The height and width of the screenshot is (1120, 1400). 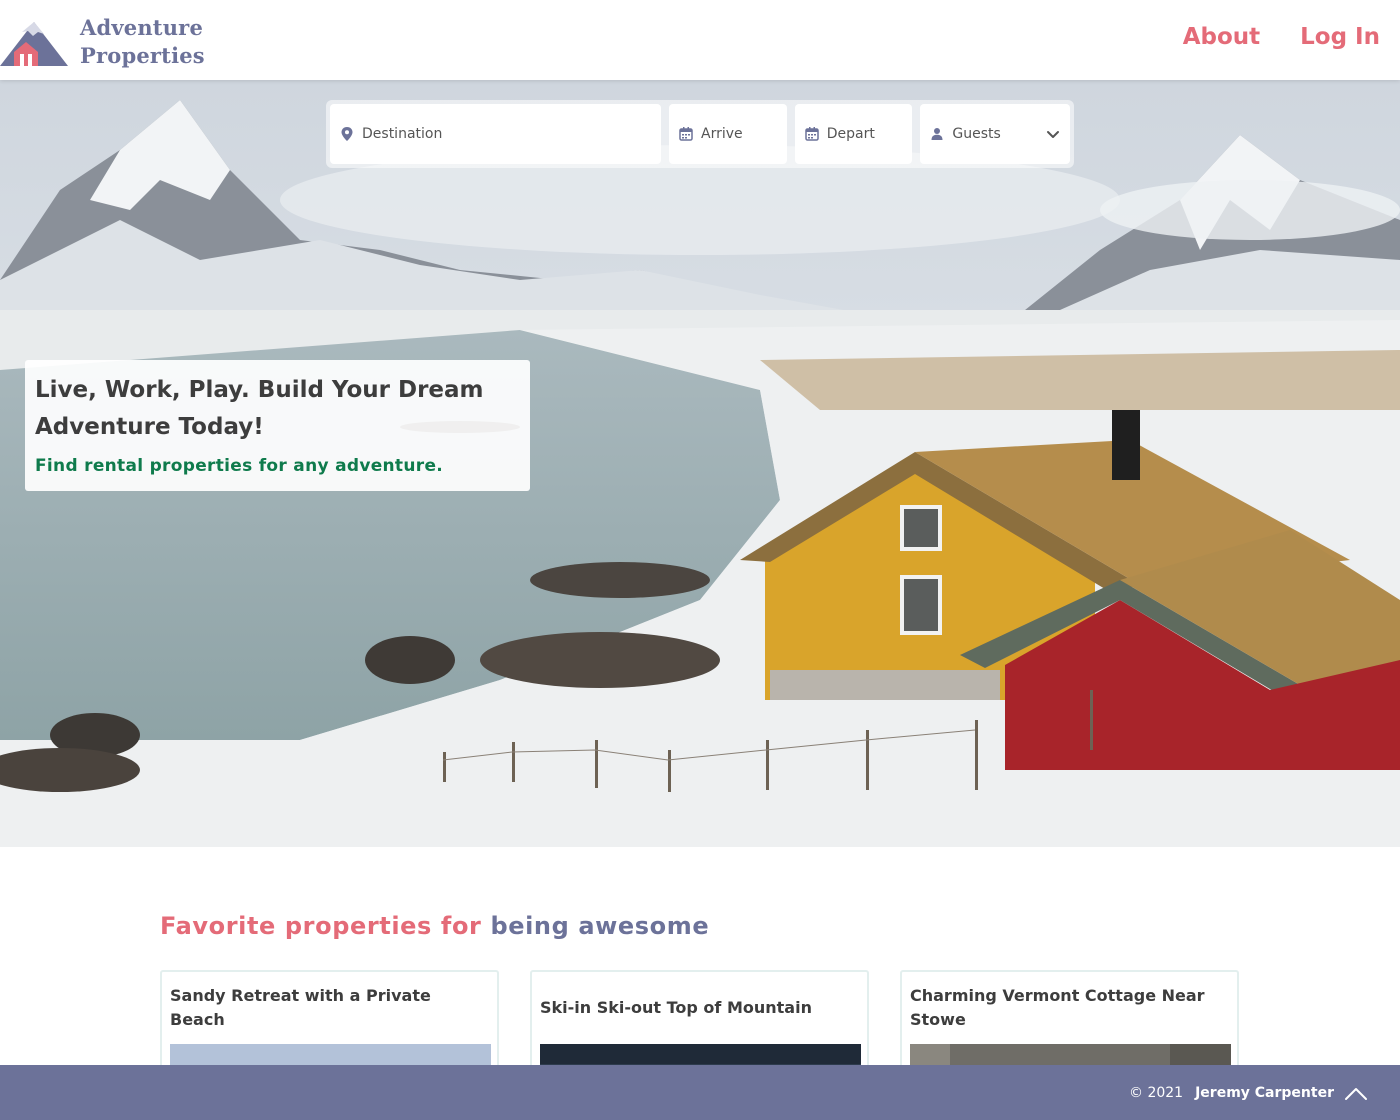 I want to click on depart-date-field: Depart, so click(x=853, y=134).